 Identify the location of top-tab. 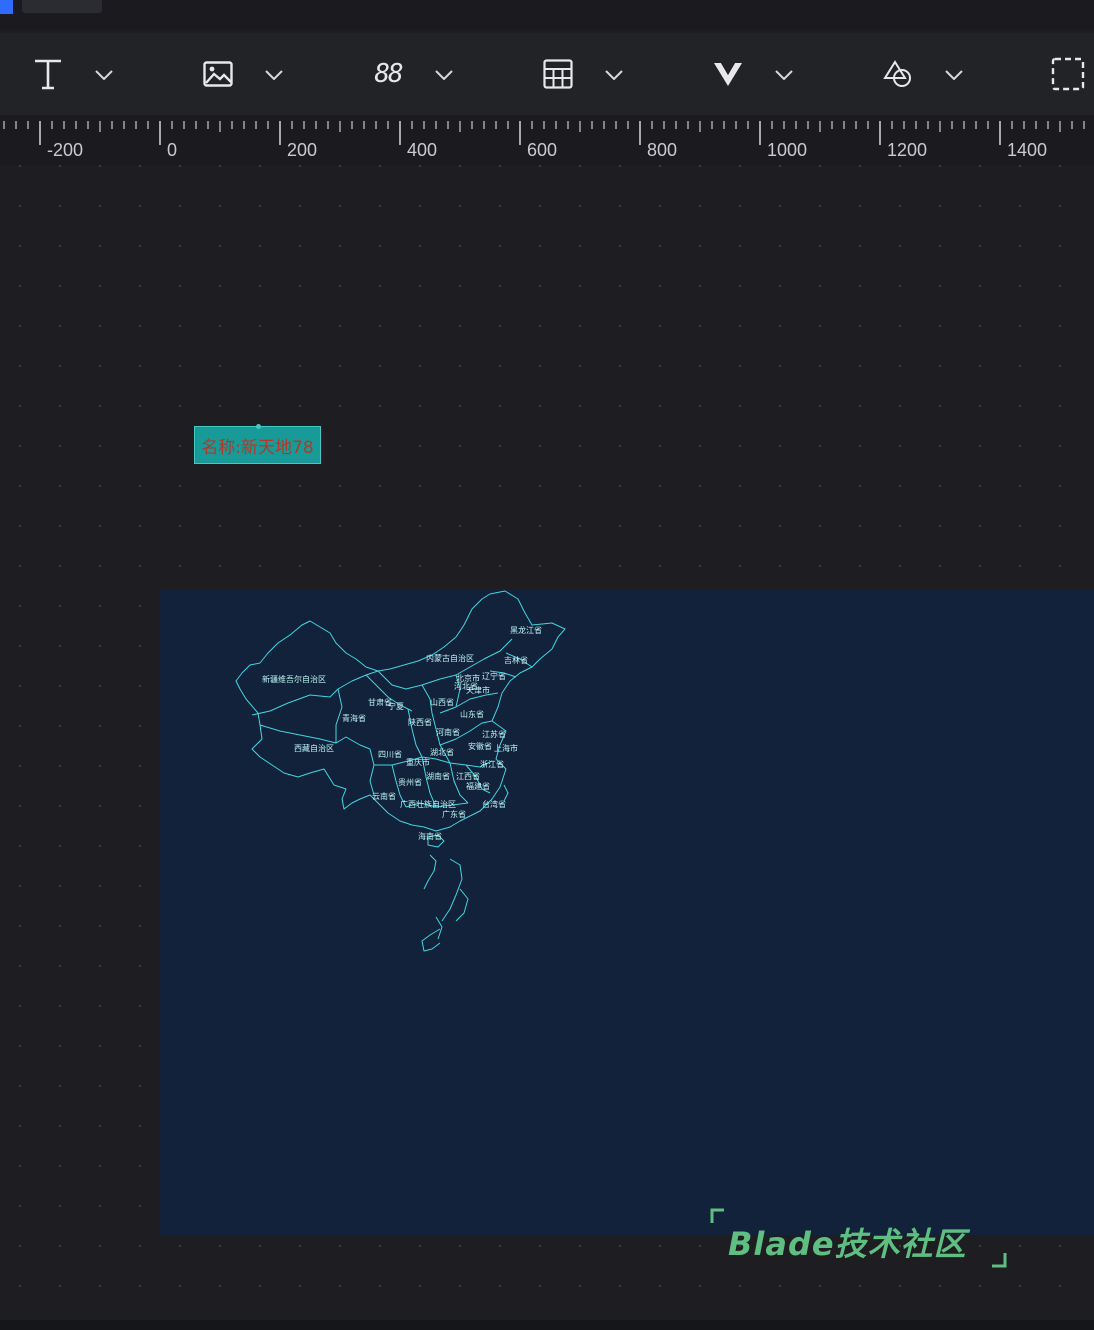
(62, 6).